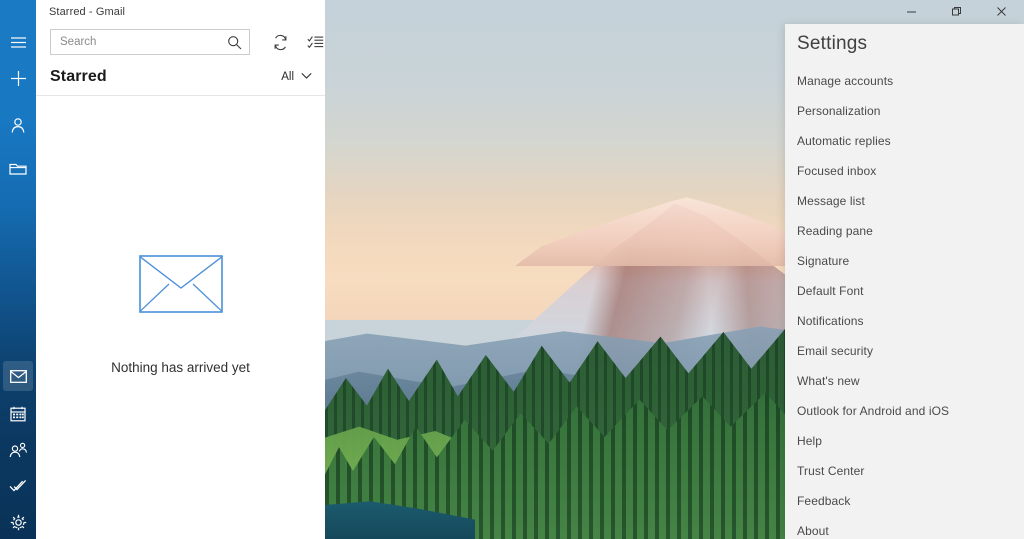 This screenshot has width=1024, height=539. Describe the element at coordinates (18, 78) in the screenshot. I see `new-mail-icon` at that location.